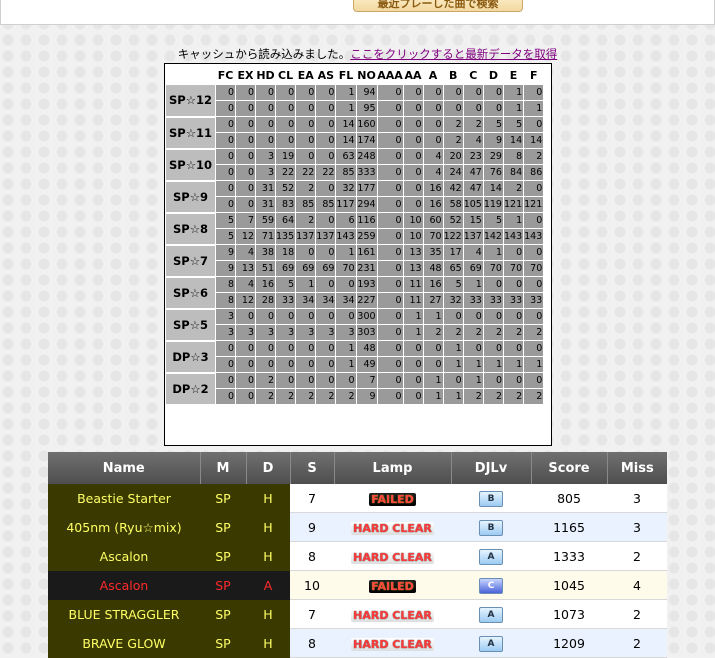  What do you see at coordinates (312, 468) in the screenshot?
I see `col-stars: S` at bounding box center [312, 468].